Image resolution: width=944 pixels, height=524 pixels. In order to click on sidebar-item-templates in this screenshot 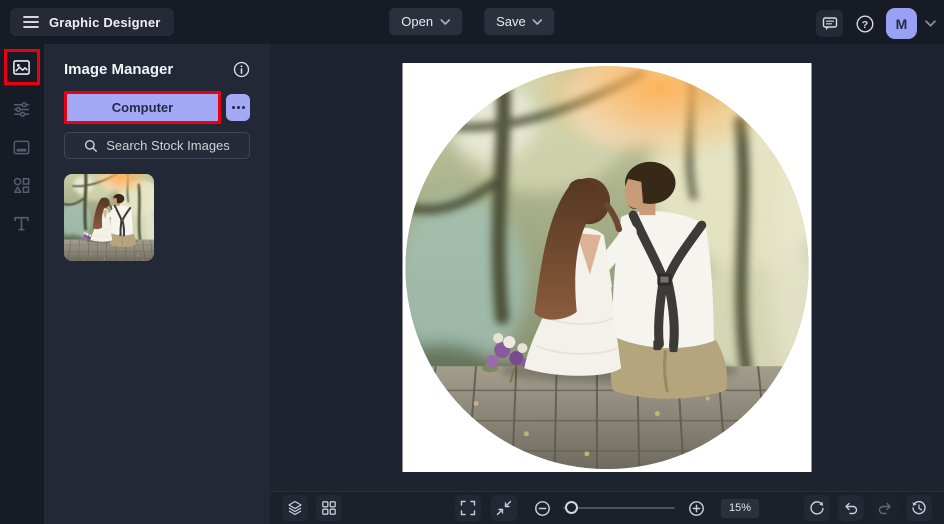, I will do `click(22, 147)`.